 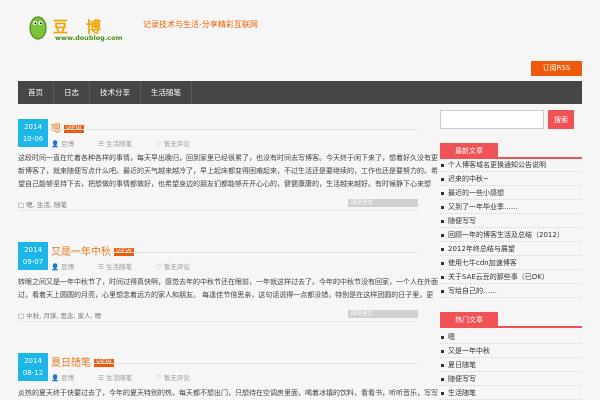 What do you see at coordinates (511, 179) in the screenshot?
I see `list-item: 迟来的中秋~` at bounding box center [511, 179].